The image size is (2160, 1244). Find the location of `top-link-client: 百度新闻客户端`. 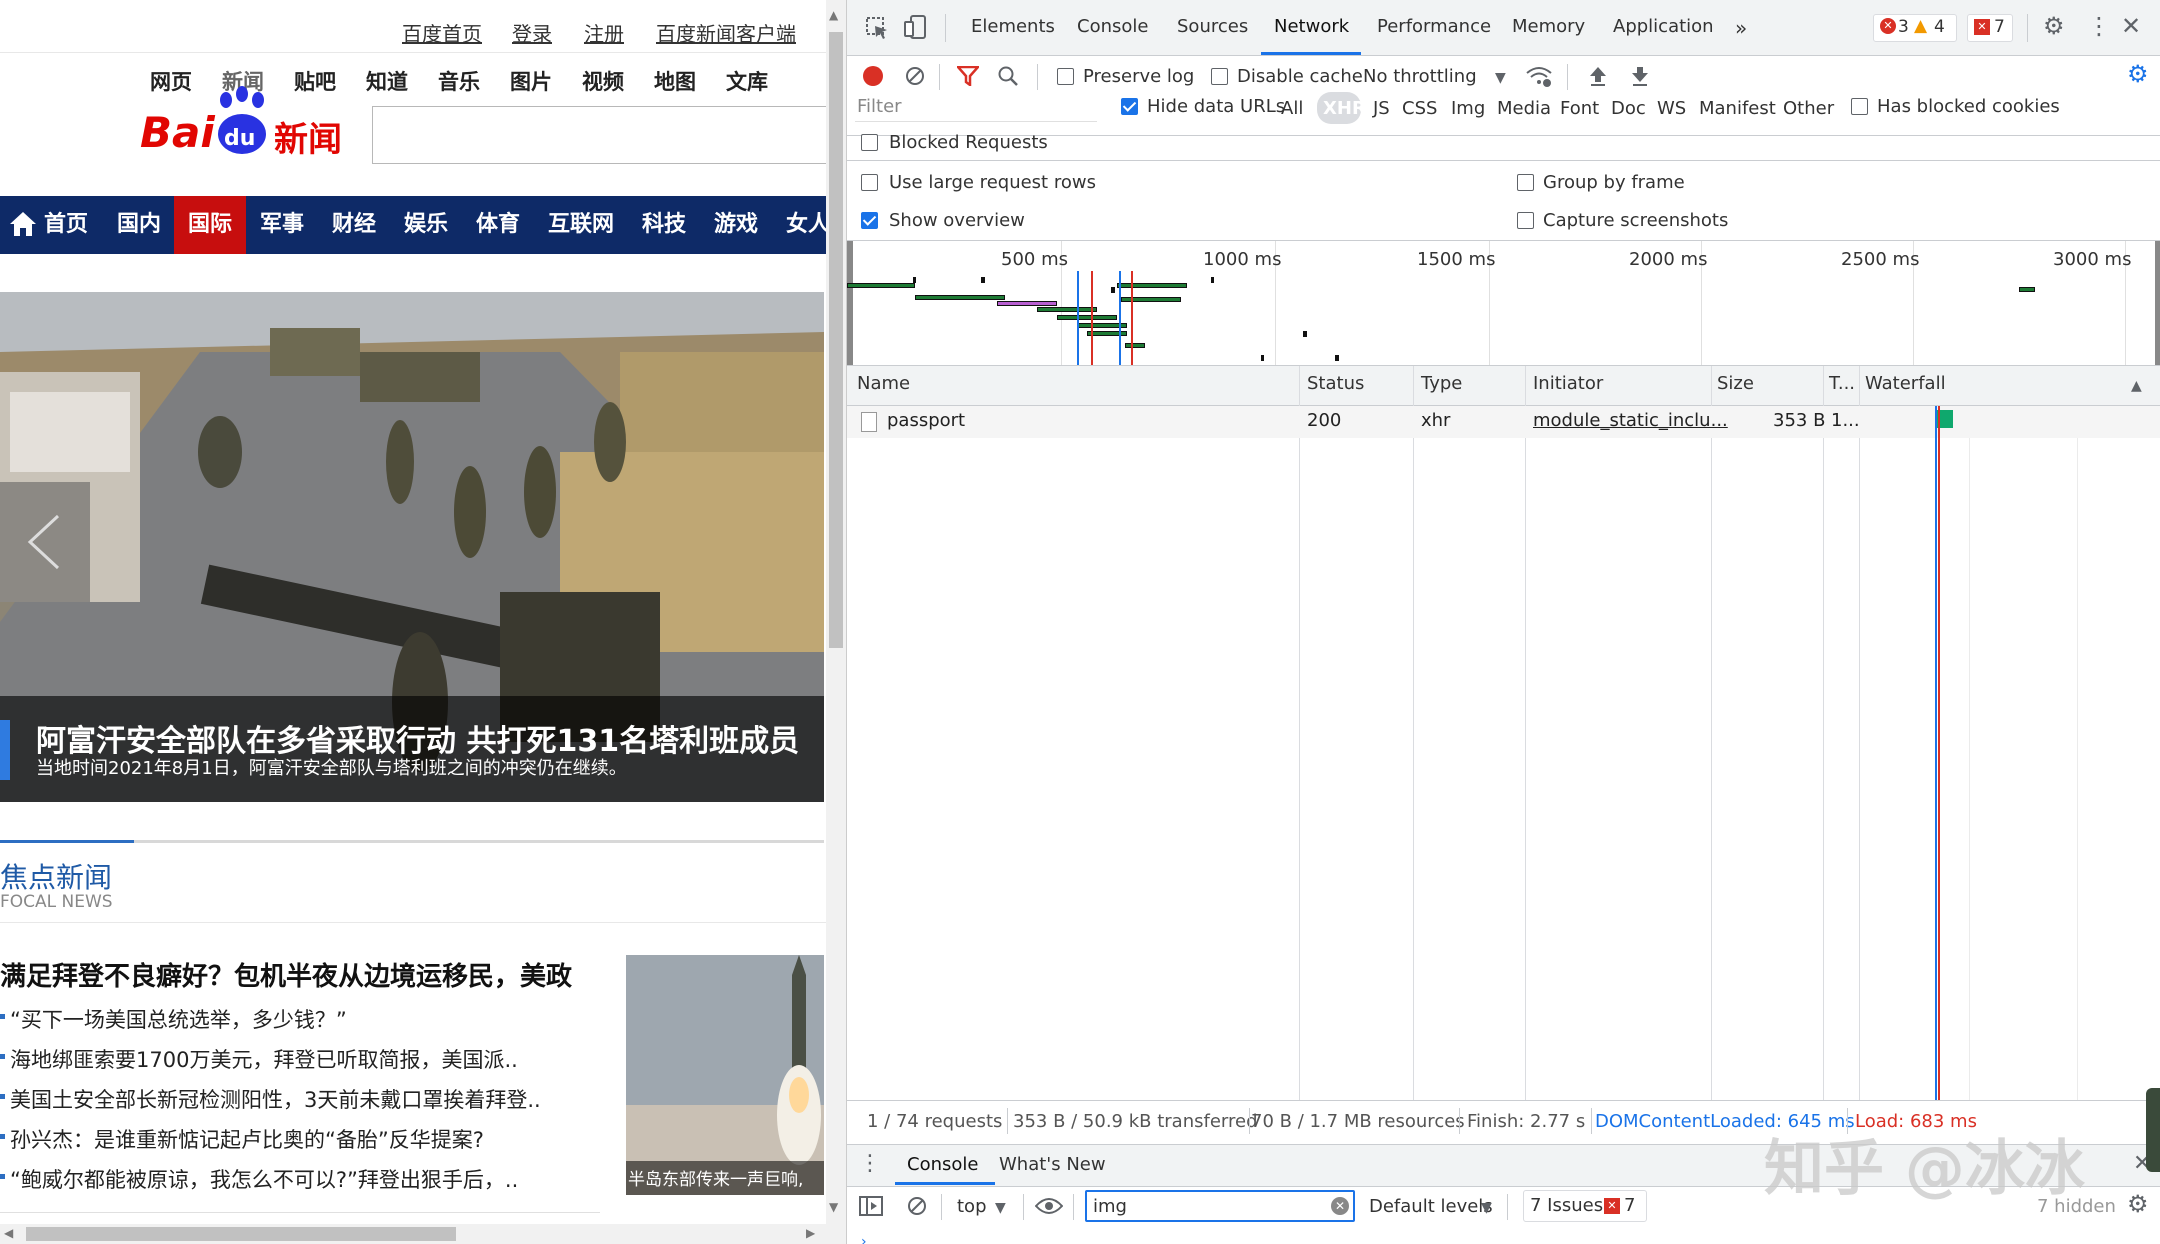

top-link-client: 百度新闻客户端 is located at coordinates (726, 32).